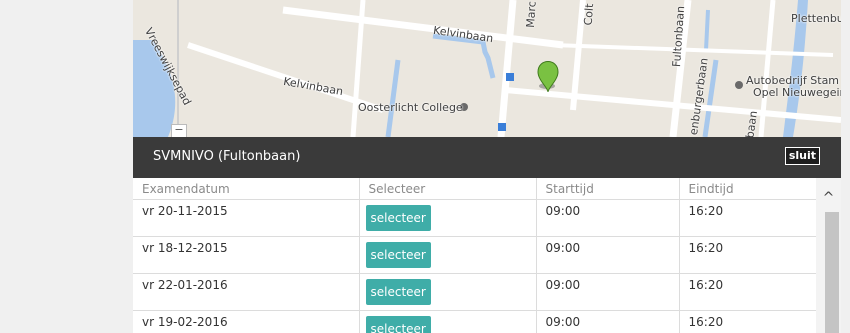 This screenshot has width=850, height=333. I want to click on table-row: vr 19-02-2016 selecteer 09:00 16:20, so click(474, 321).